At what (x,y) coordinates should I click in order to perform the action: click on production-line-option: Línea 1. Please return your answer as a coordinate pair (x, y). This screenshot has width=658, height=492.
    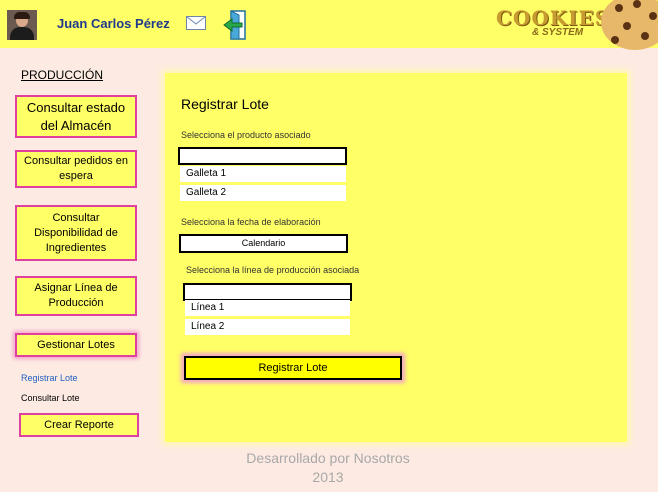
    Looking at the image, I should click on (267, 308).